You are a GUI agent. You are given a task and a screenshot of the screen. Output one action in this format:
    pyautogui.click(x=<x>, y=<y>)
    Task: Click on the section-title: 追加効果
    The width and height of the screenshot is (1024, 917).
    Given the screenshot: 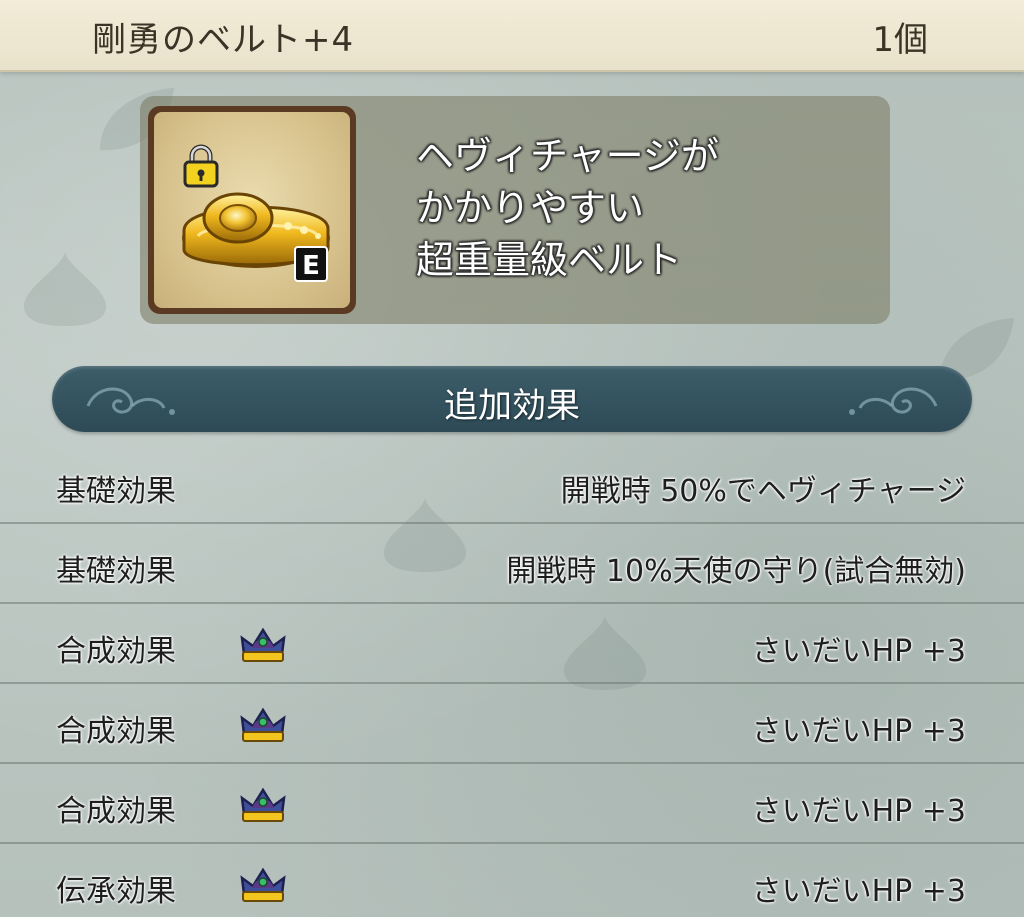 What is the action you would take?
    pyautogui.click(x=512, y=406)
    